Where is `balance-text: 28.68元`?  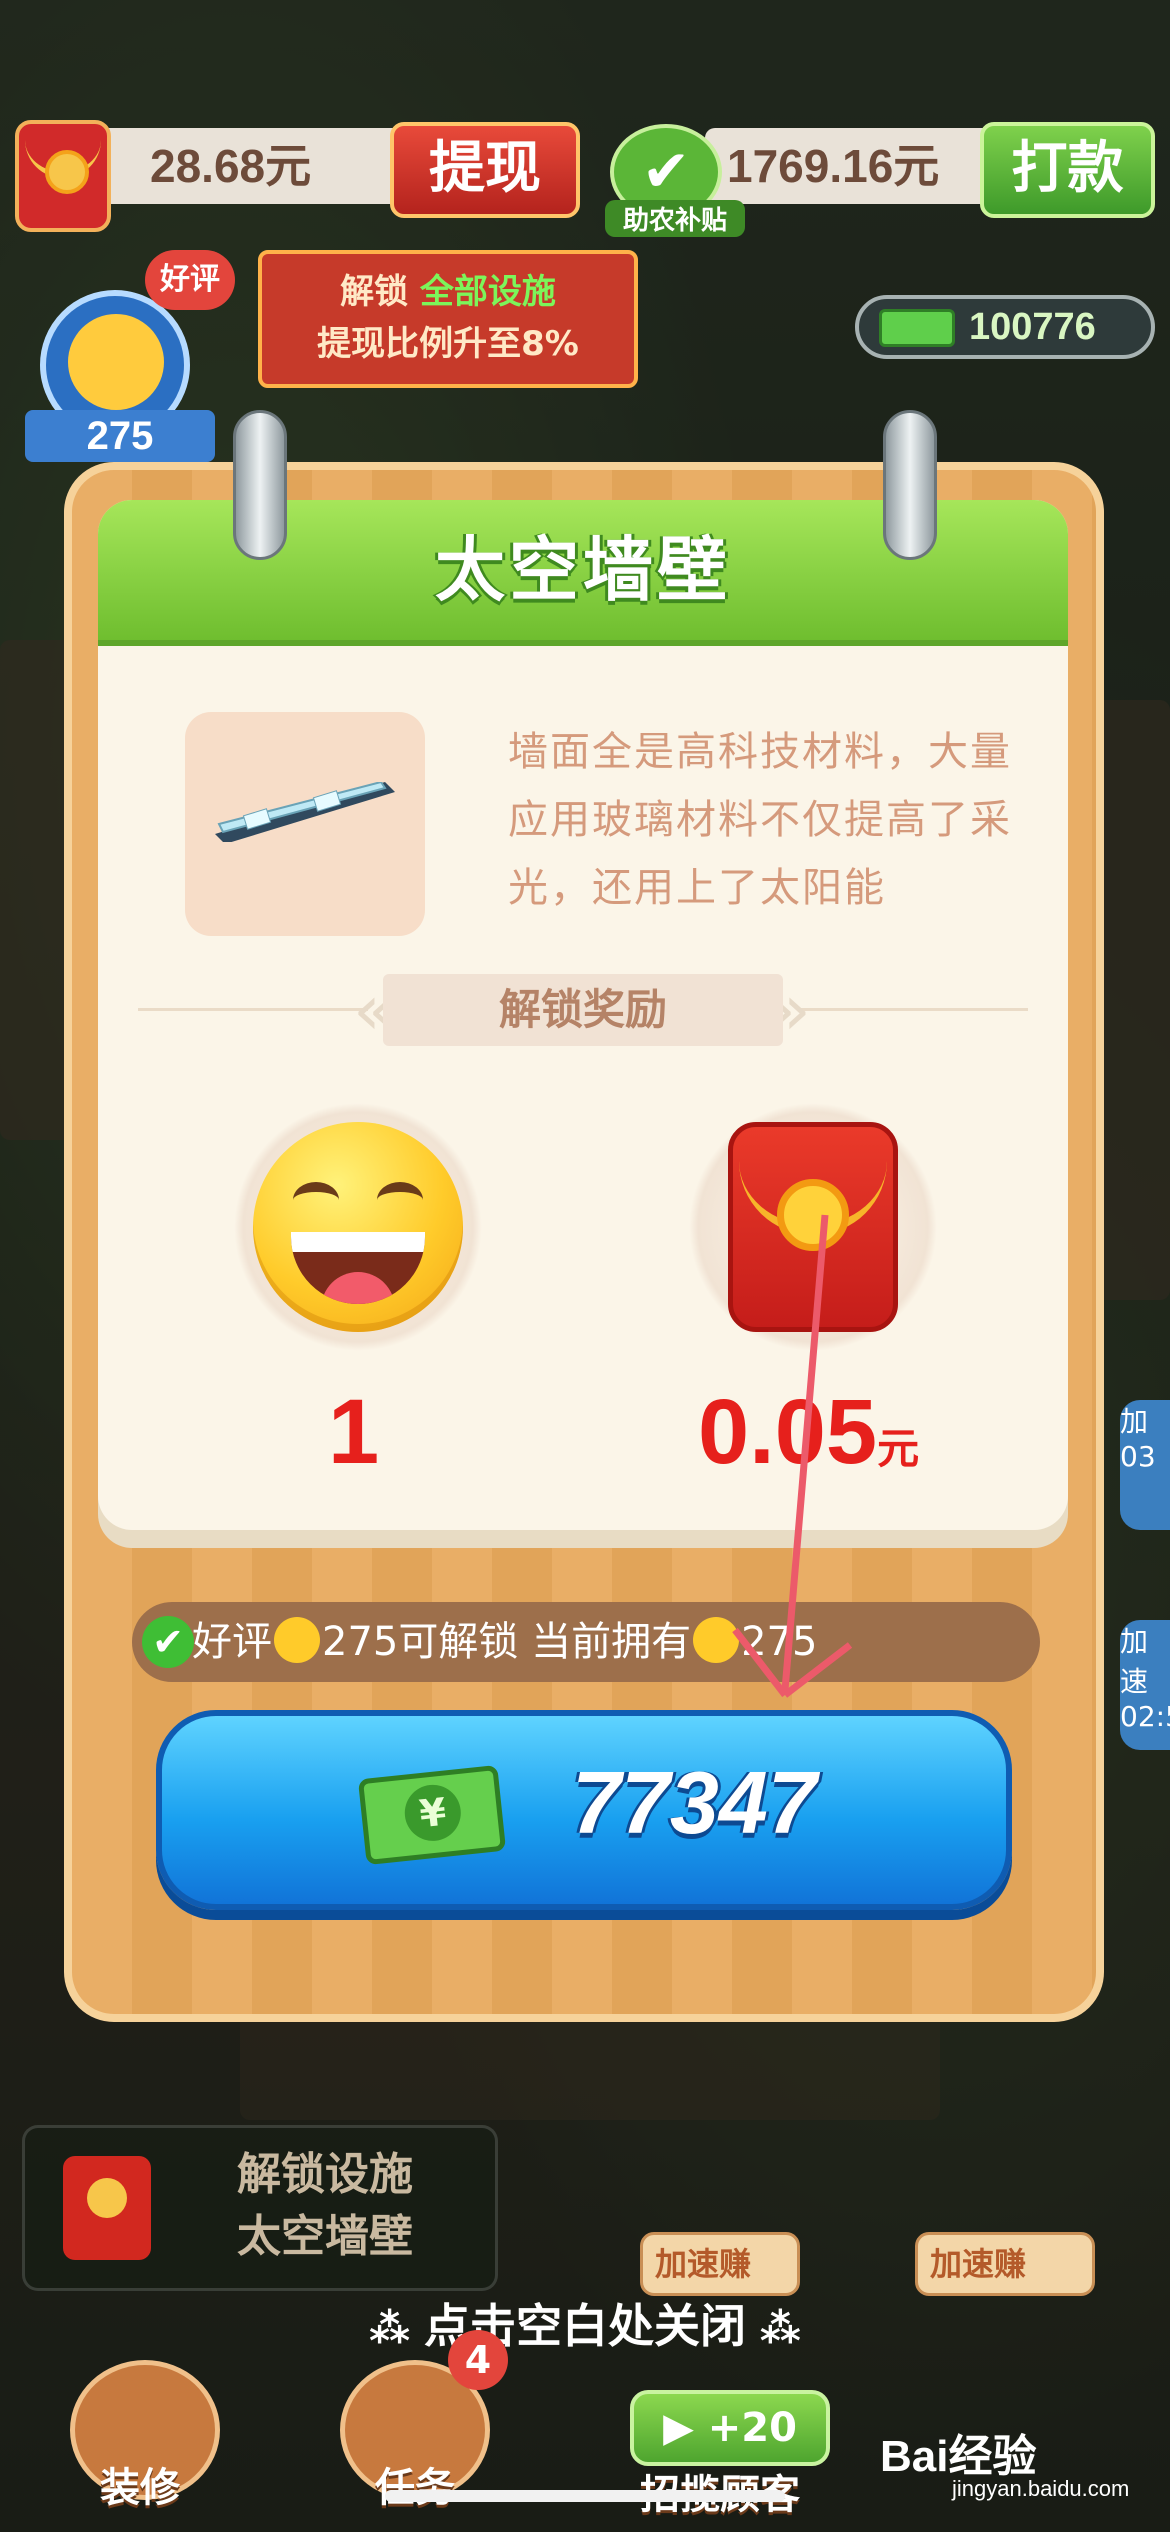 balance-text: 28.68元 is located at coordinates (231, 166).